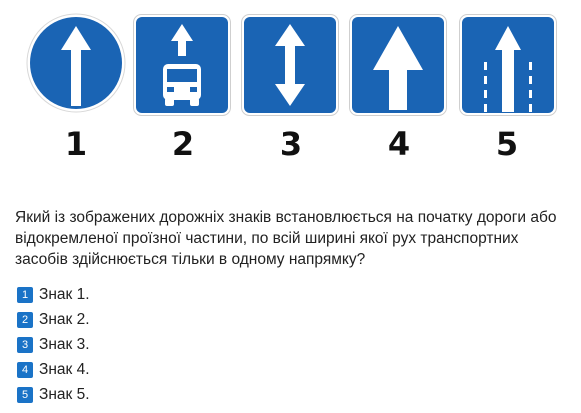 This screenshot has height=413, width=581. I want to click on answer-option-3: 3 Знак 3., so click(53, 344).